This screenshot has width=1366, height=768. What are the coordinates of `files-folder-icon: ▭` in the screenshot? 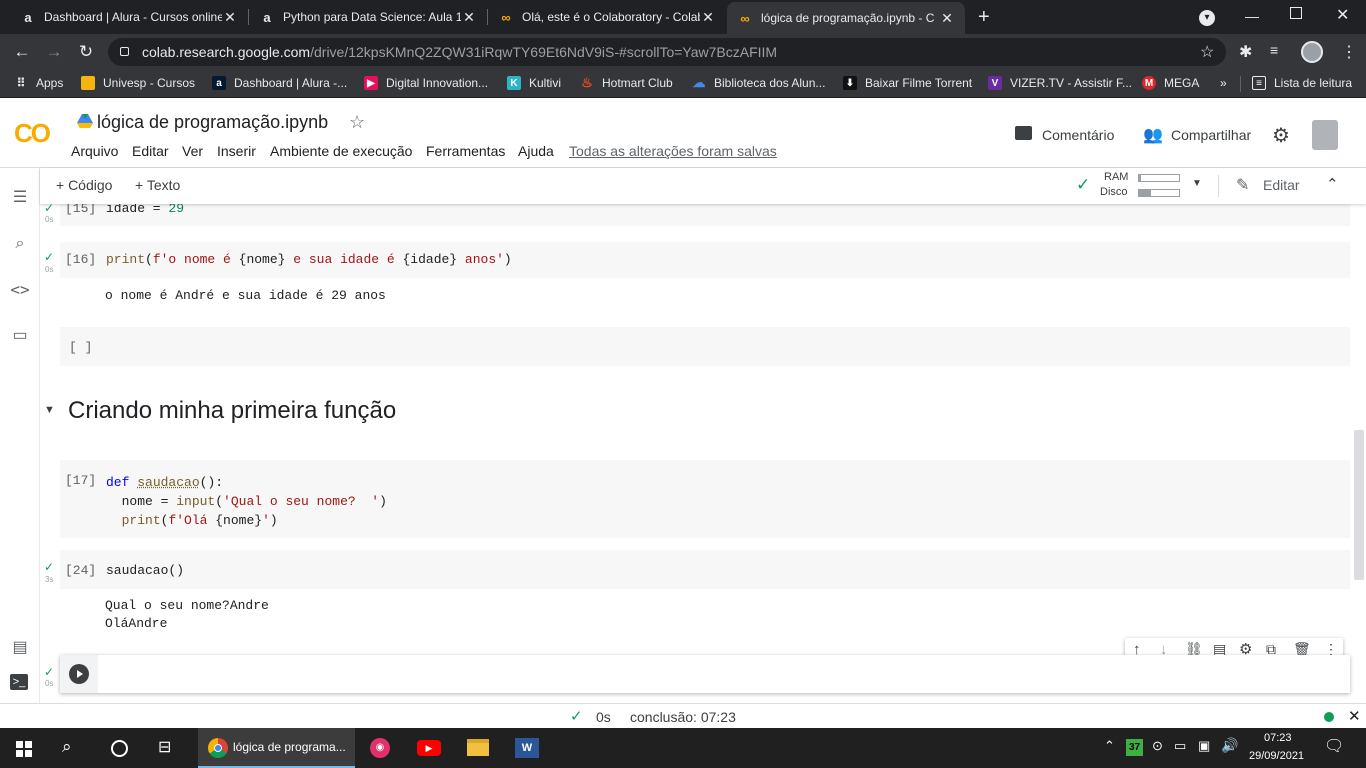 It's located at (20, 336).